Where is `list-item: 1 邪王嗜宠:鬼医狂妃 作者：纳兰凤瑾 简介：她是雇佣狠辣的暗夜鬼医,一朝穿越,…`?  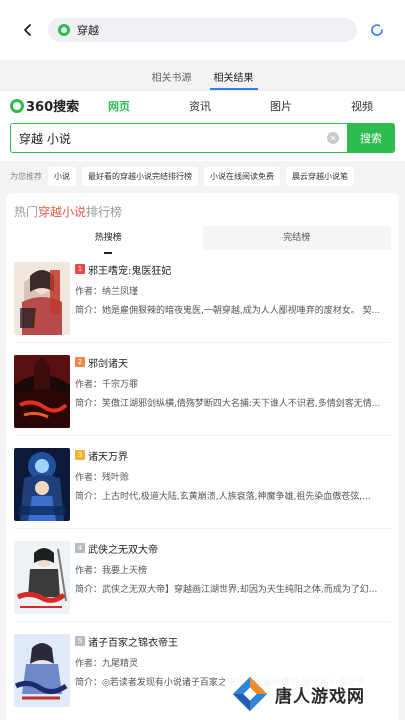 list-item: 1 邪王嗜宠:鬼医狂妃 作者：纳兰凤瑾 简介：她是雇佣狠辣的暗夜鬼医,一朝穿越,… is located at coordinates (202, 296).